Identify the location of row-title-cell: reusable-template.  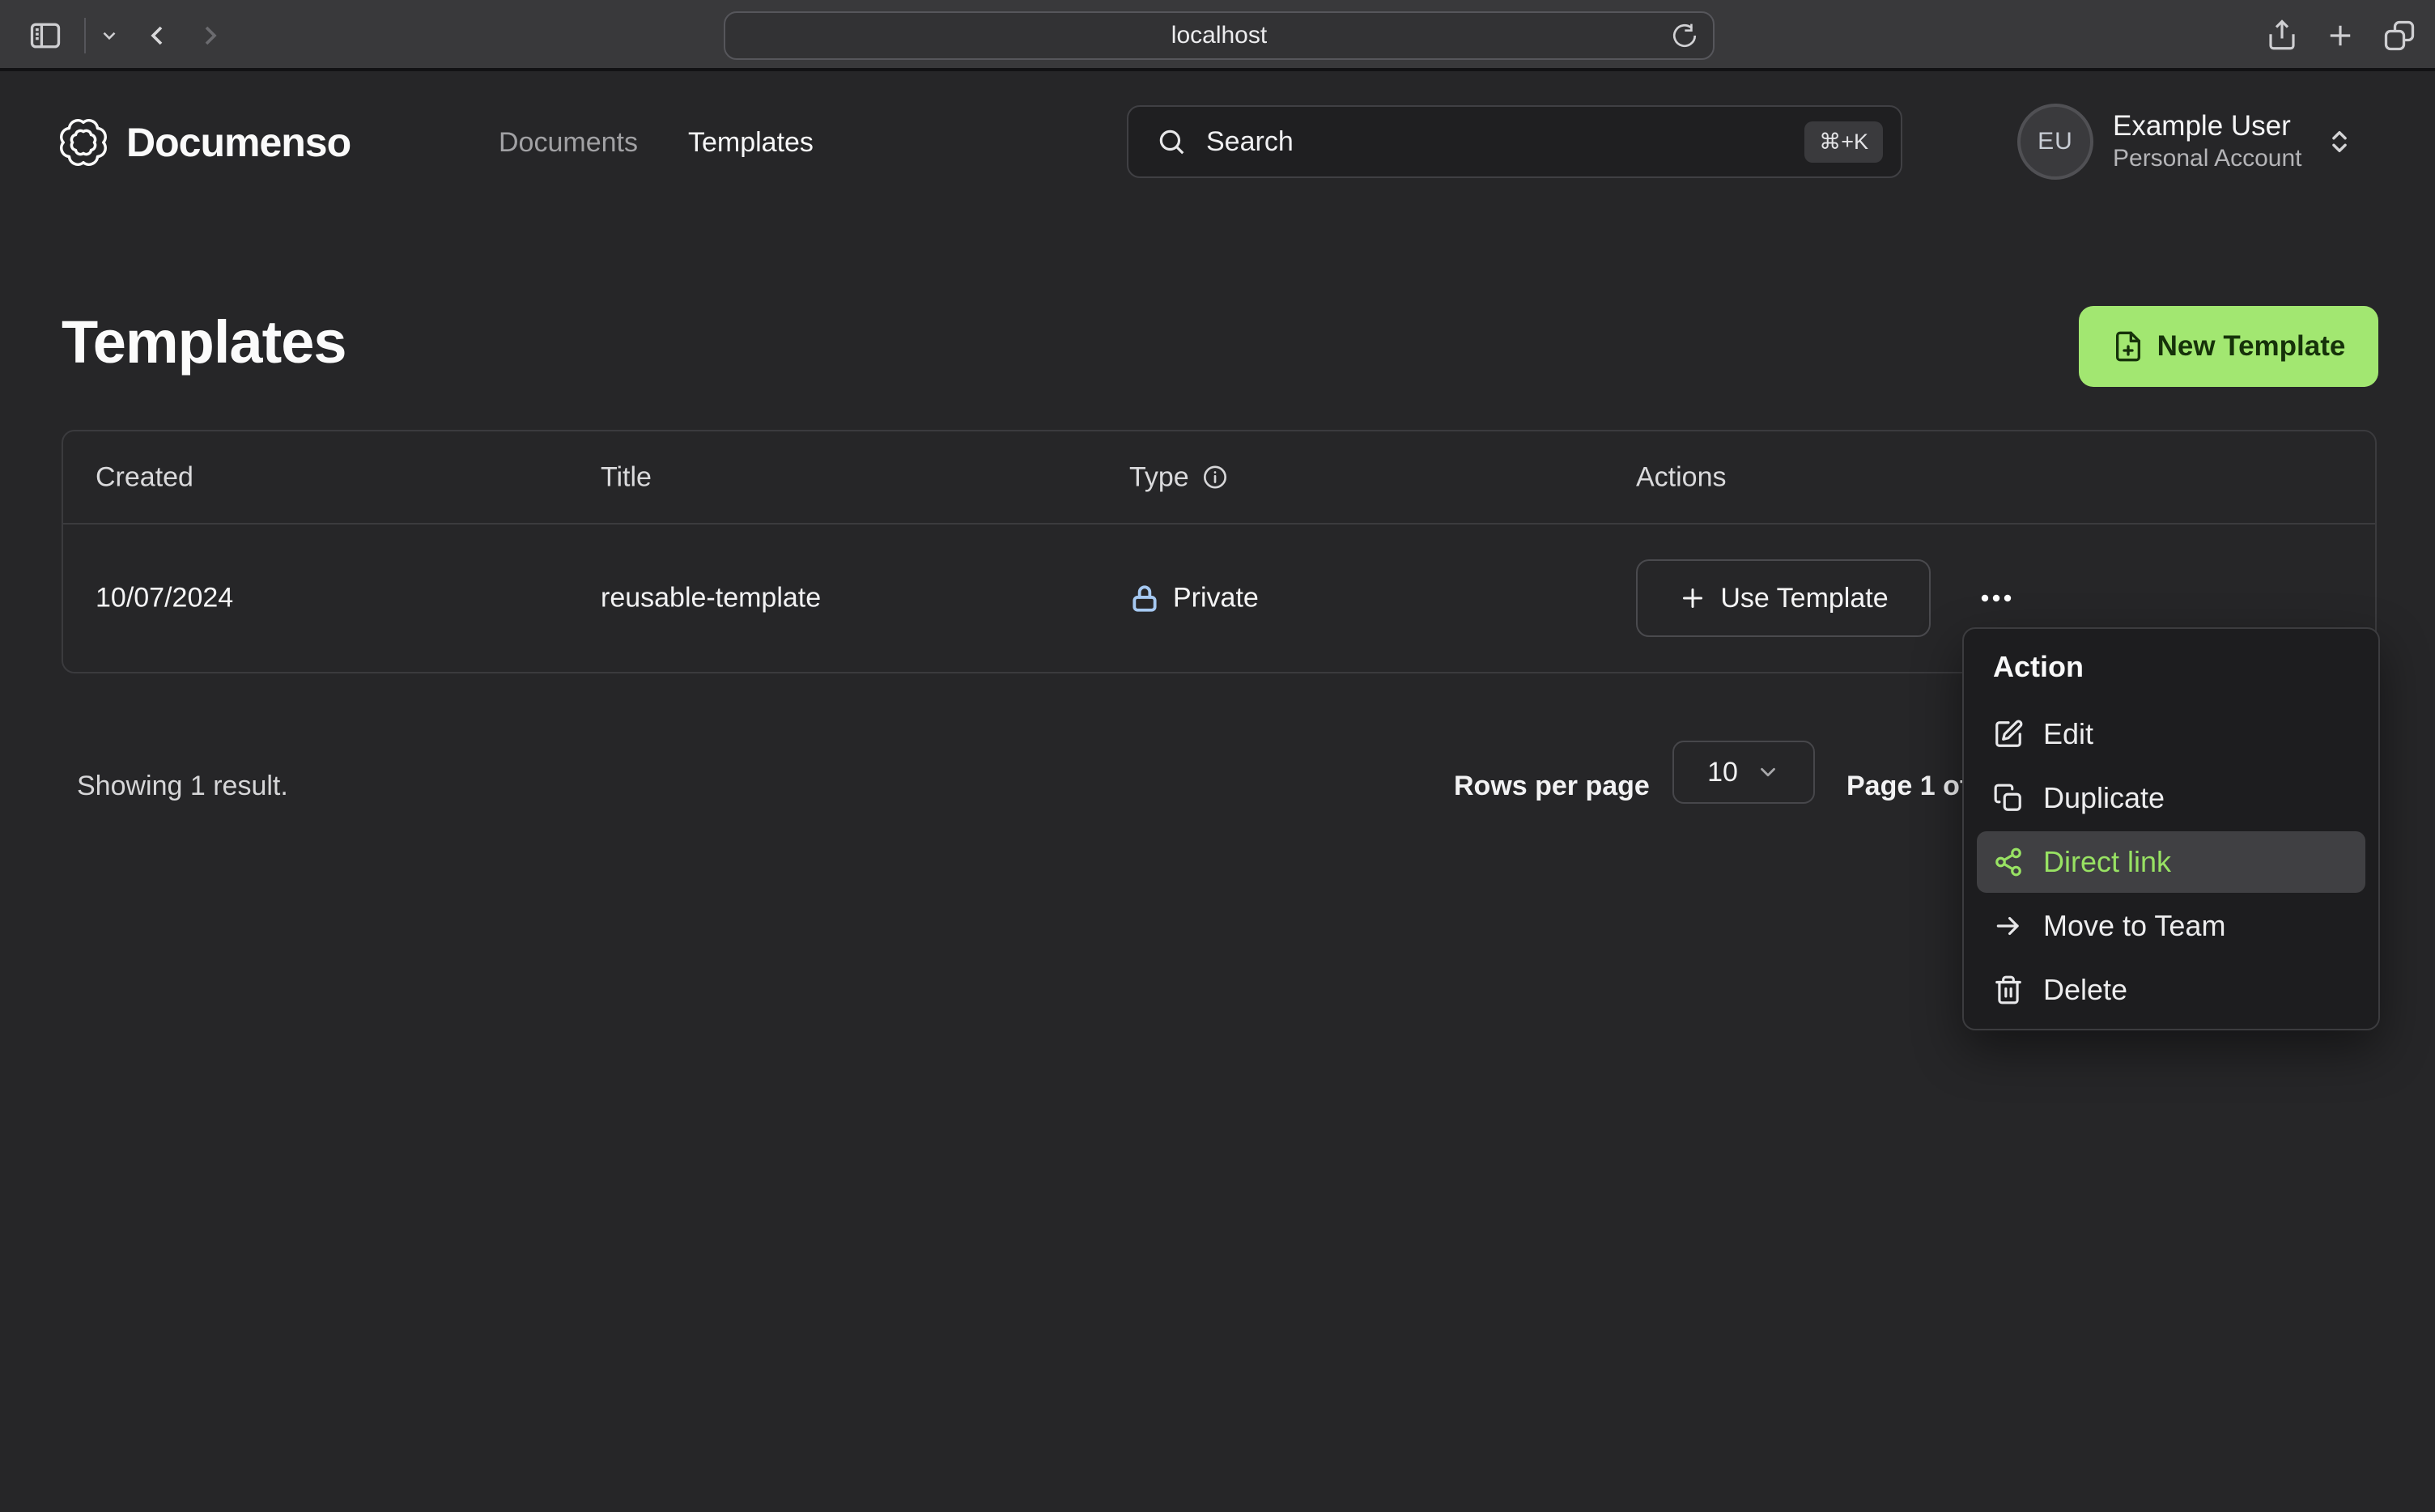
(711, 598).